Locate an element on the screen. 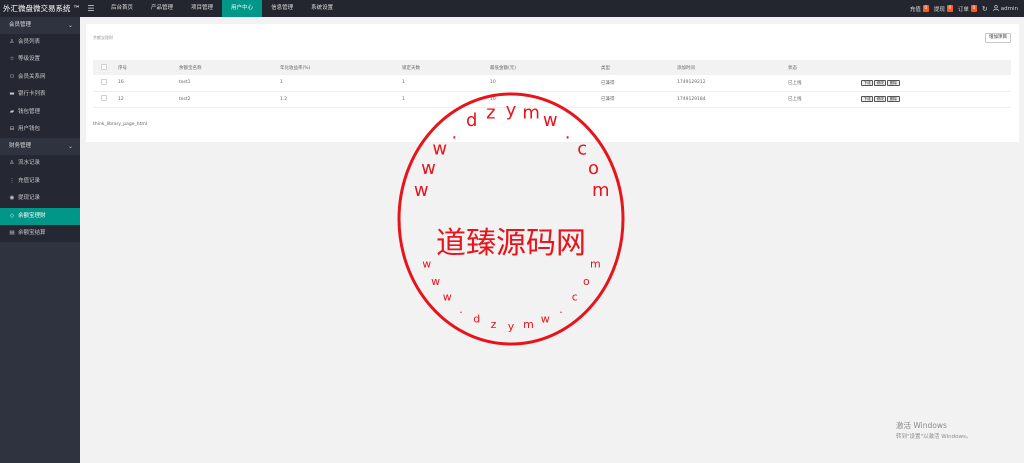 The height and width of the screenshot is (463, 1024). cell-rate: 1 is located at coordinates (341, 83).